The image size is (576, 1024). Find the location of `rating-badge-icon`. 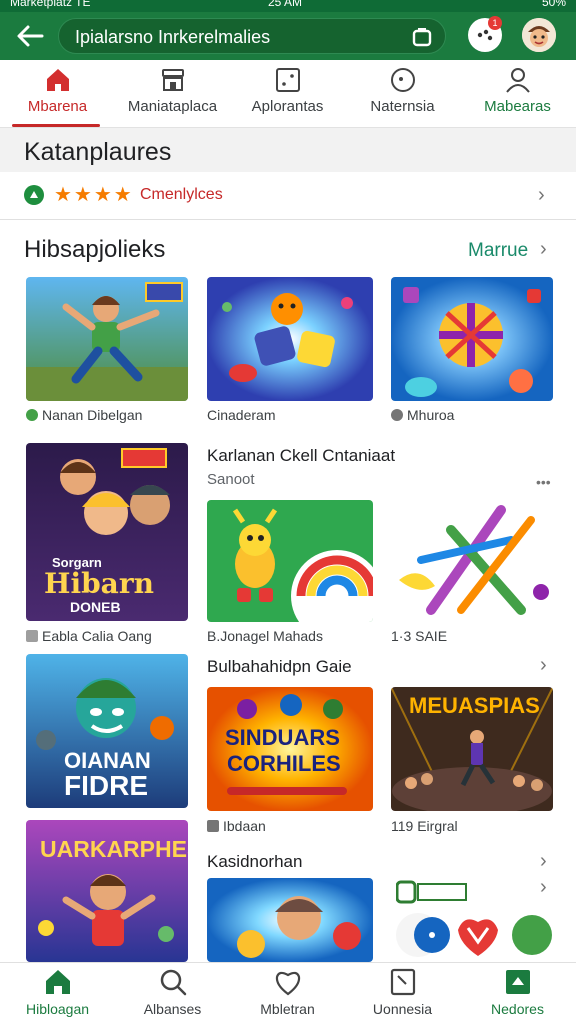

rating-badge-icon is located at coordinates (34, 195).